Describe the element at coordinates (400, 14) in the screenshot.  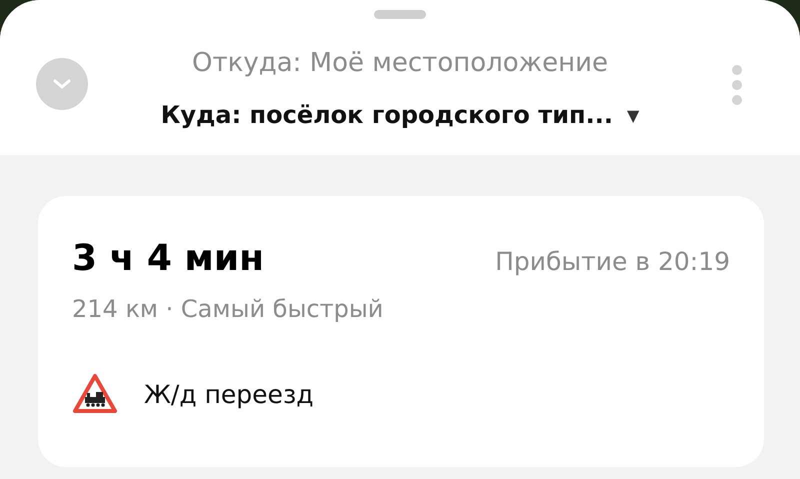
I see `drag-handle` at that location.